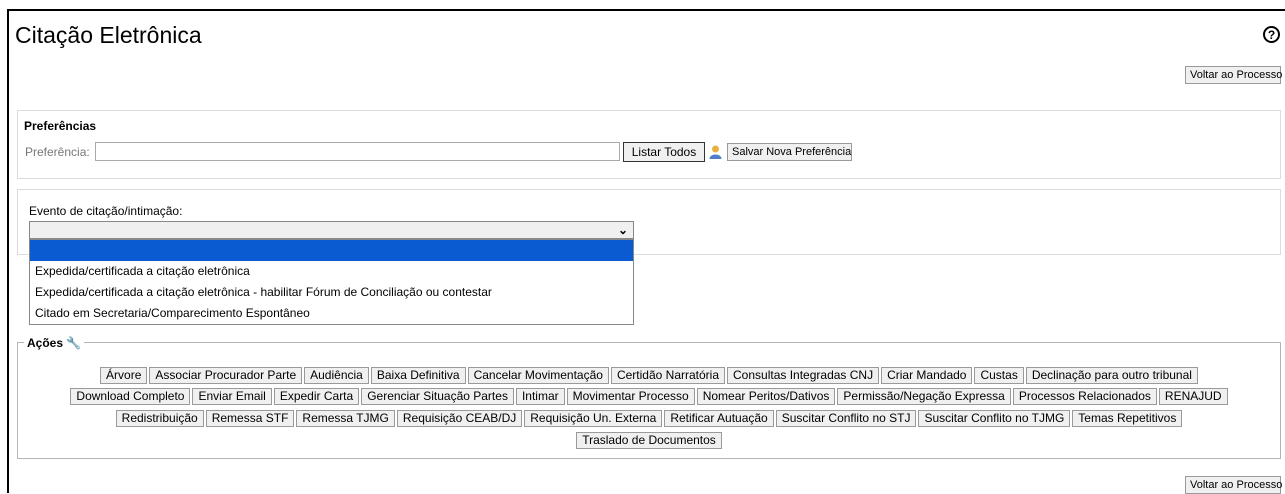 The image size is (1285, 494). I want to click on user-icon, so click(715, 152).